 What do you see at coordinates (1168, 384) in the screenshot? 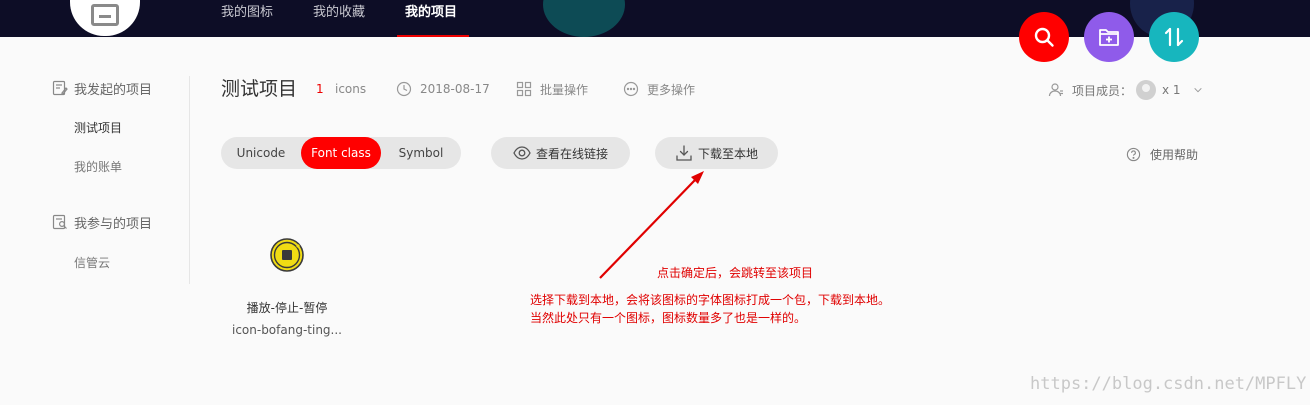
I see `watermark: https://blog.csdn.net/MPFLY` at bounding box center [1168, 384].